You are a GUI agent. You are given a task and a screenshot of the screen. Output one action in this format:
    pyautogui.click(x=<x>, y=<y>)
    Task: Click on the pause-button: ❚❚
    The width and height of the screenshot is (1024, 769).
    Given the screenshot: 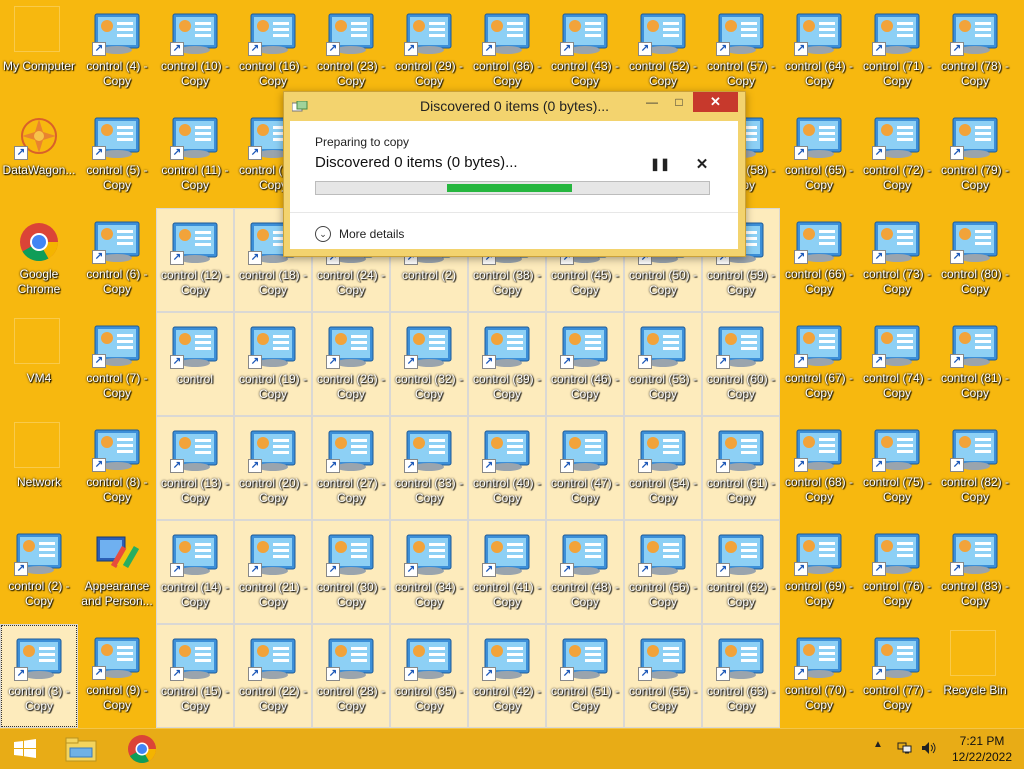 What is the action you would take?
    pyautogui.click(x=660, y=165)
    